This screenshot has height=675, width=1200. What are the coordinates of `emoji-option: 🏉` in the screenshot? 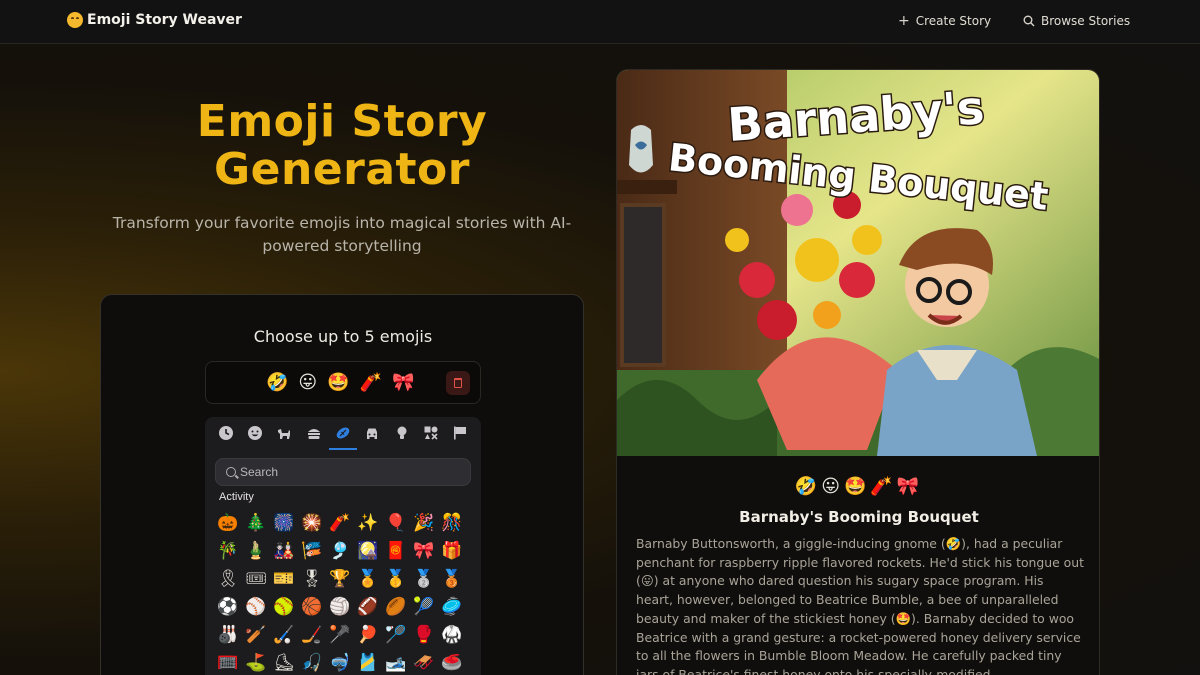 It's located at (396, 607).